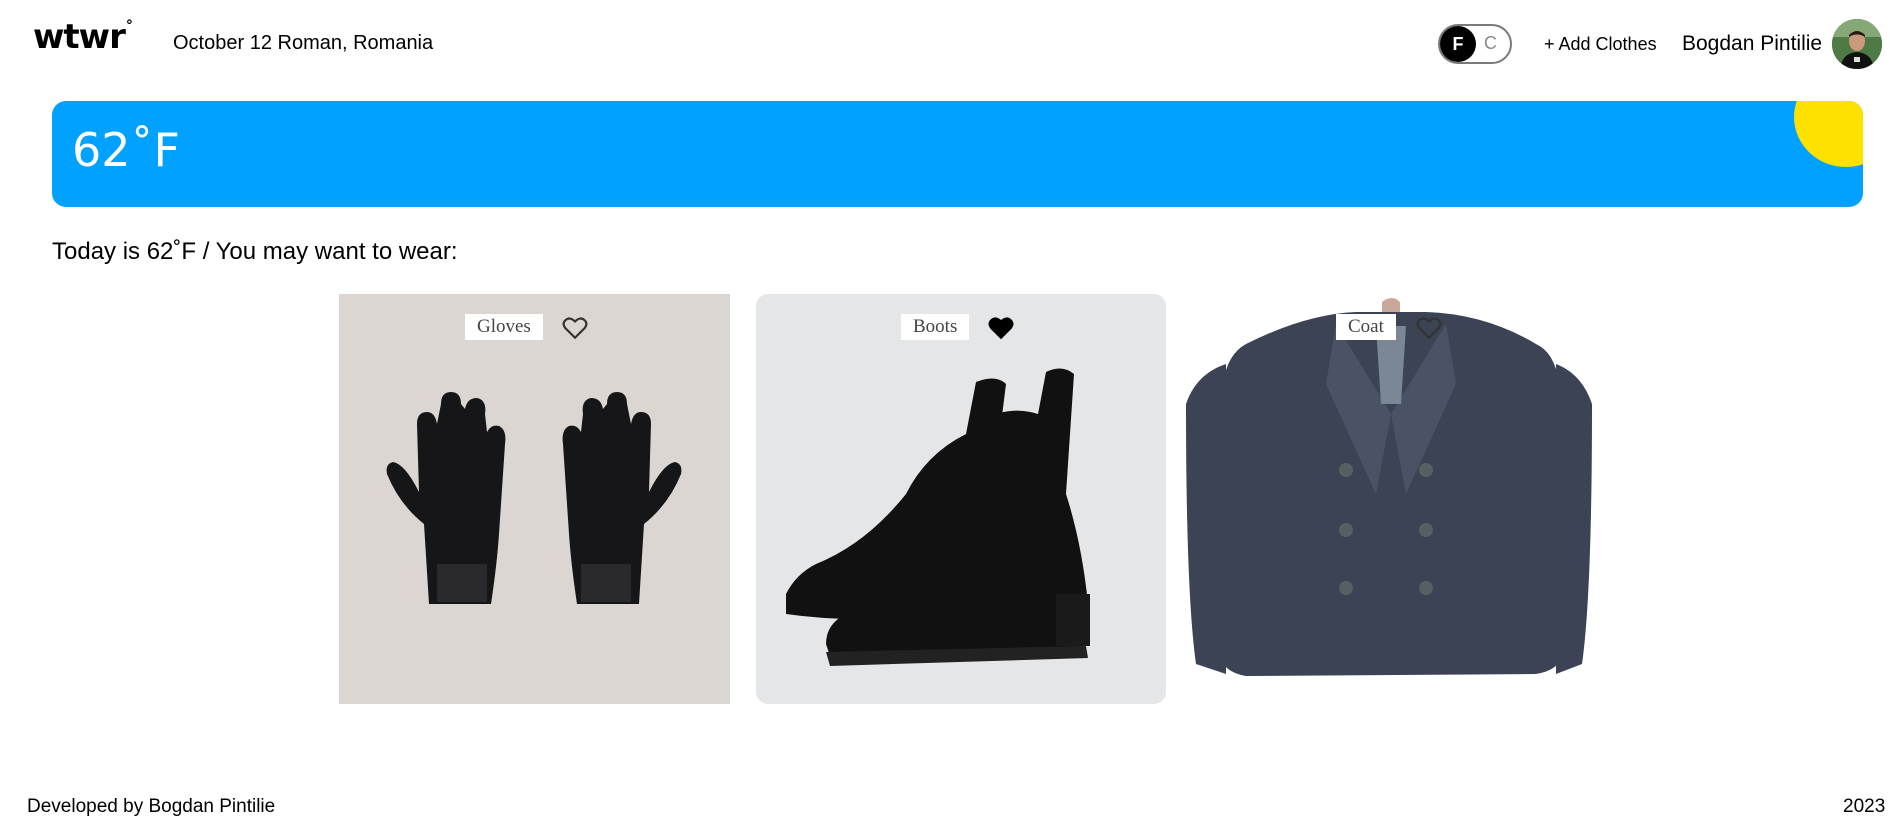 The width and height of the screenshot is (1901, 827). I want to click on date-location: October 12 Roman, Romania, so click(303, 43).